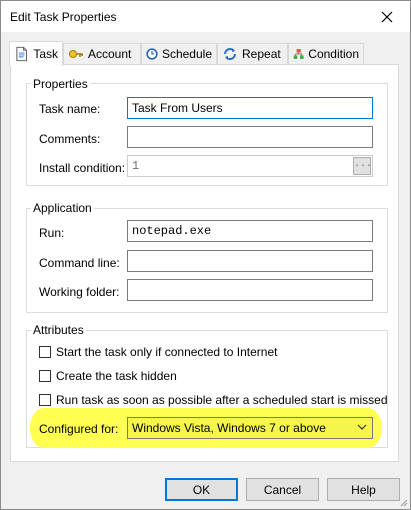  What do you see at coordinates (70, 109) in the screenshot?
I see `task-name-label: Task name:` at bounding box center [70, 109].